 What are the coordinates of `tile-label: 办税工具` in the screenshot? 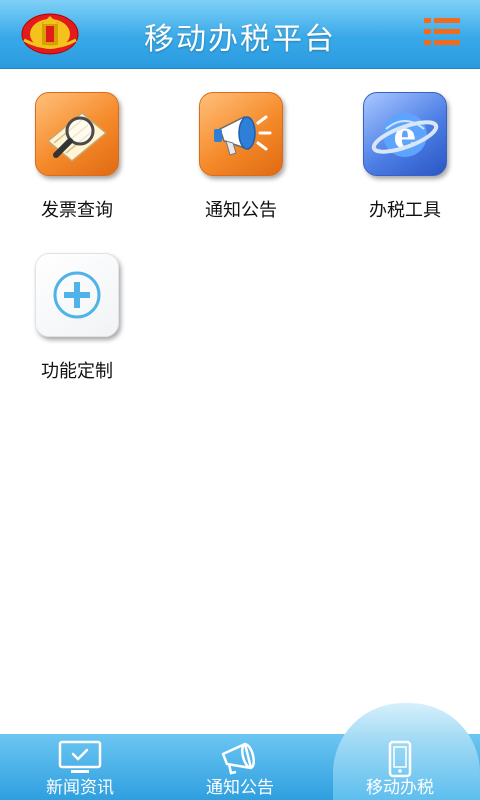 It's located at (405, 210).